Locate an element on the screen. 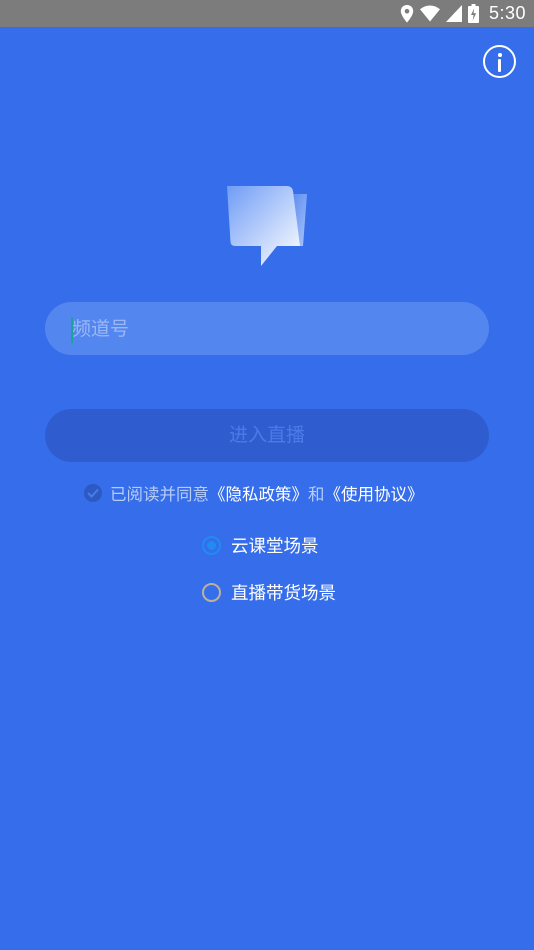 The image size is (534, 950). radio-selected-icon is located at coordinates (211, 545).